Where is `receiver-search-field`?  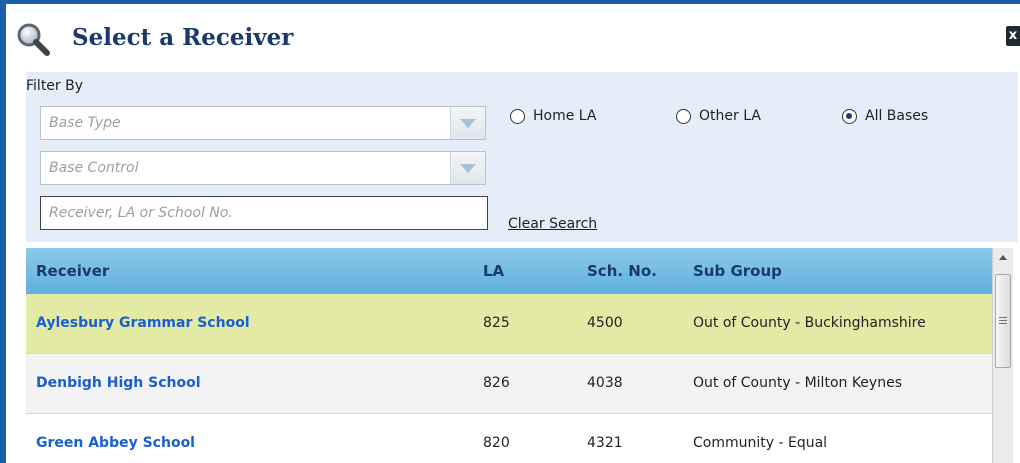 receiver-search-field is located at coordinates (264, 213).